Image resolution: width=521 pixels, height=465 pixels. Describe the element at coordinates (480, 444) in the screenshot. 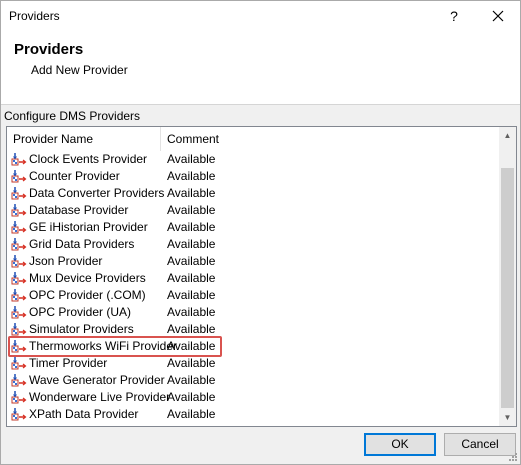

I see `cancel-button: Cancel` at that location.